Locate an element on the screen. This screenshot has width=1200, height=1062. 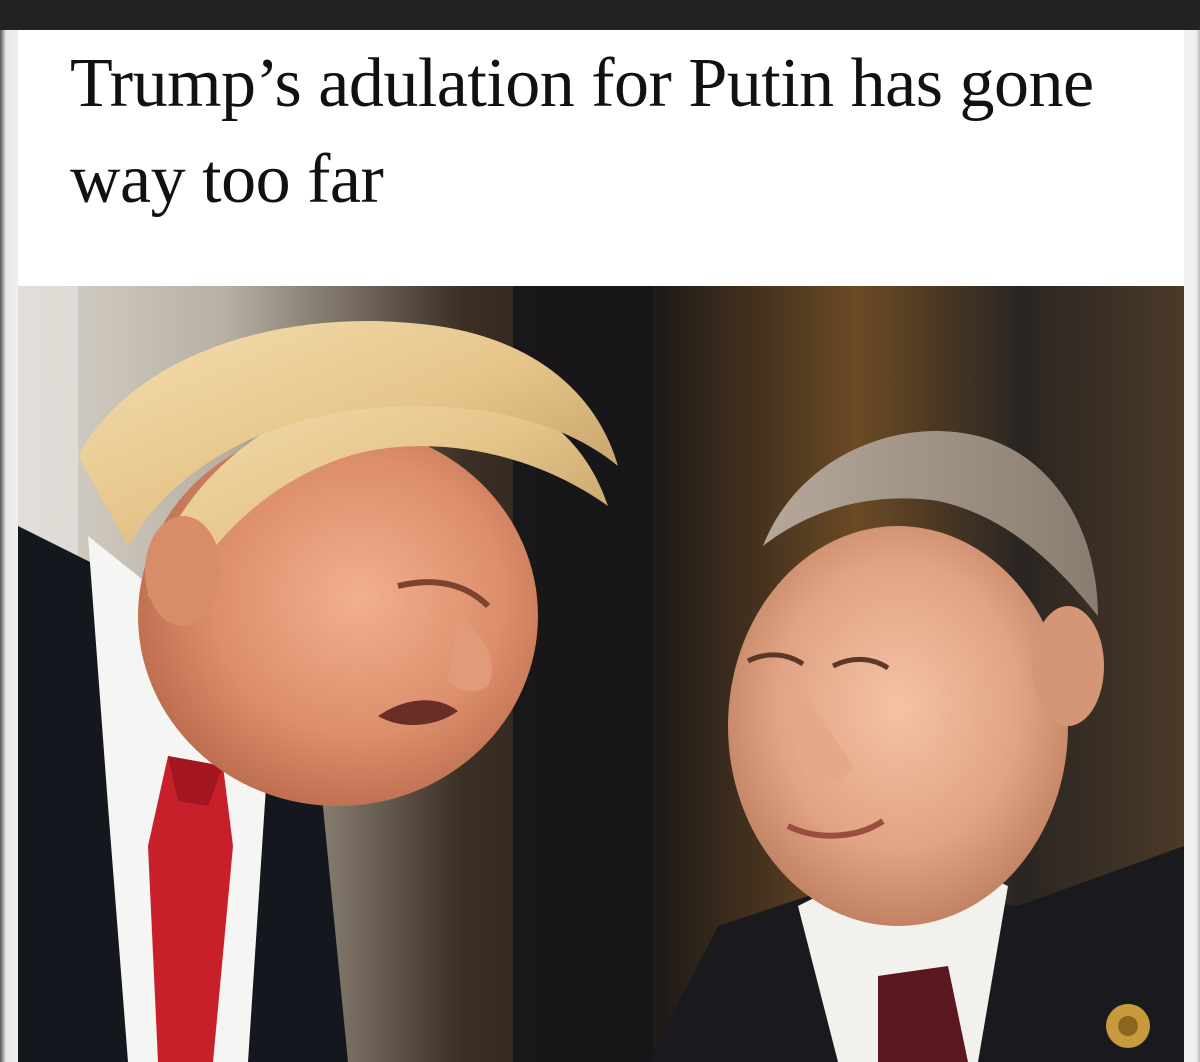
right-edge is located at coordinates (1192, 546).